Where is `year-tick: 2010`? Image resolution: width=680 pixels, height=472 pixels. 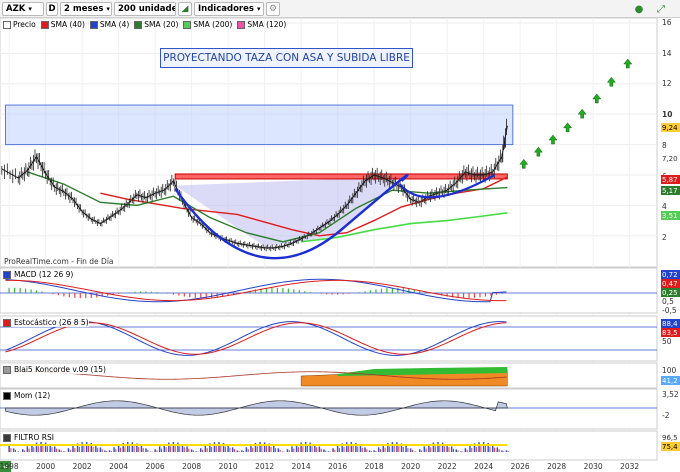
year-tick: 2010 is located at coordinates (228, 466).